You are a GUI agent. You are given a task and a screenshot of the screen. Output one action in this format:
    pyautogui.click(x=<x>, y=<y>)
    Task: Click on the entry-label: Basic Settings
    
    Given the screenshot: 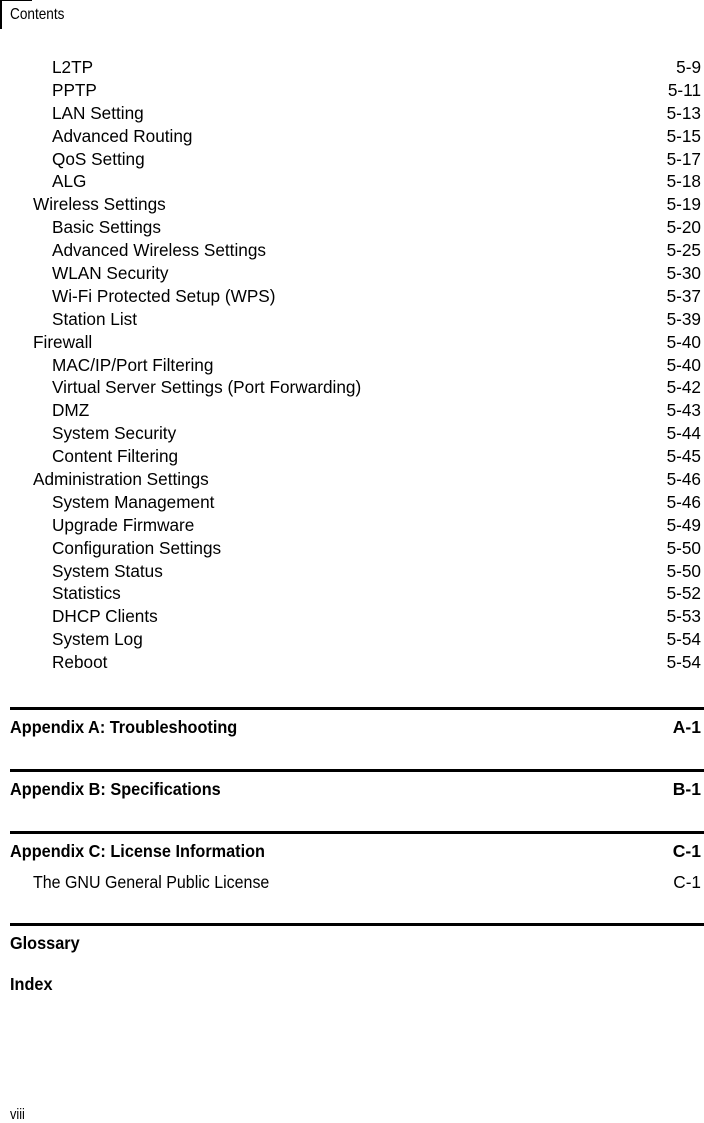 What is the action you would take?
    pyautogui.click(x=106, y=227)
    